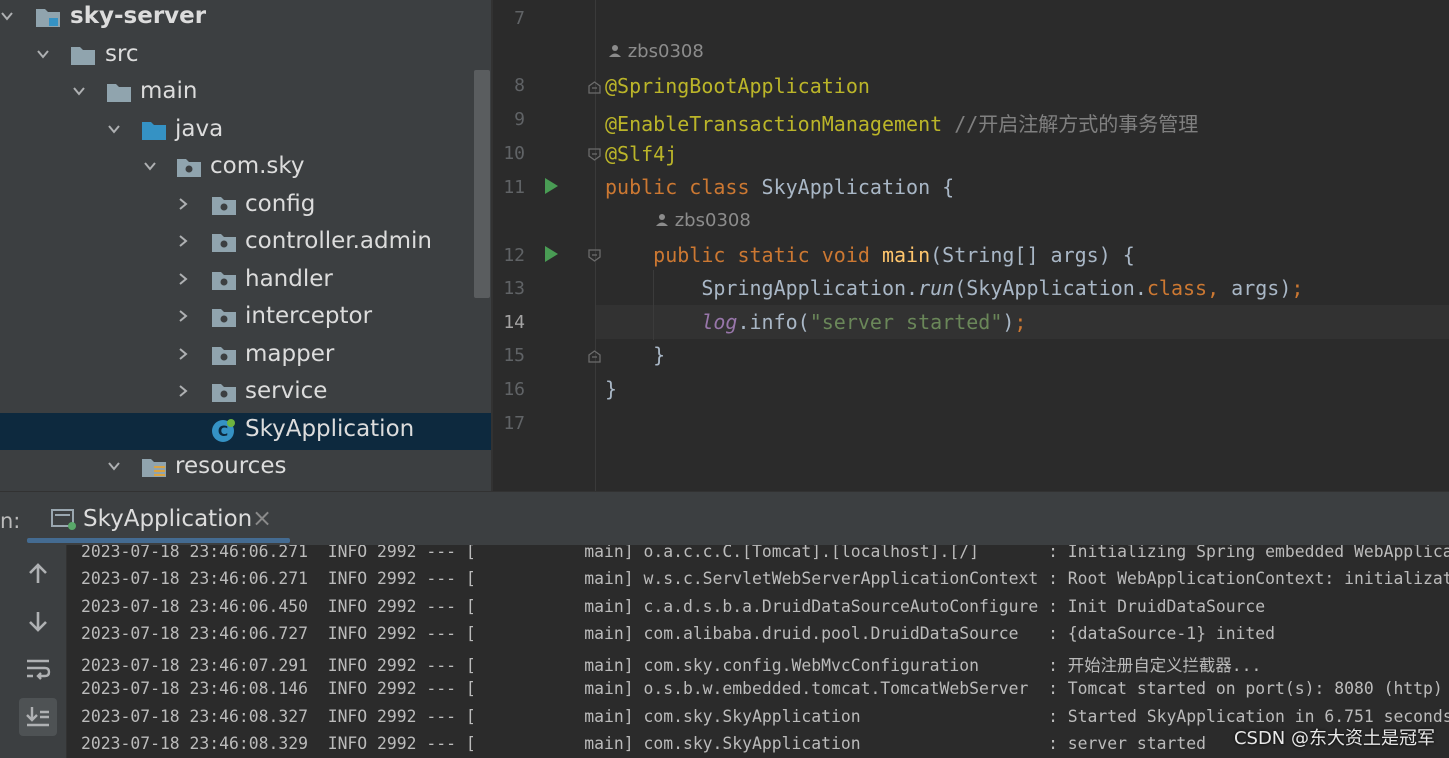 This screenshot has height=758, width=1449. What do you see at coordinates (38, 621) in the screenshot?
I see `arrow-down-icon` at bounding box center [38, 621].